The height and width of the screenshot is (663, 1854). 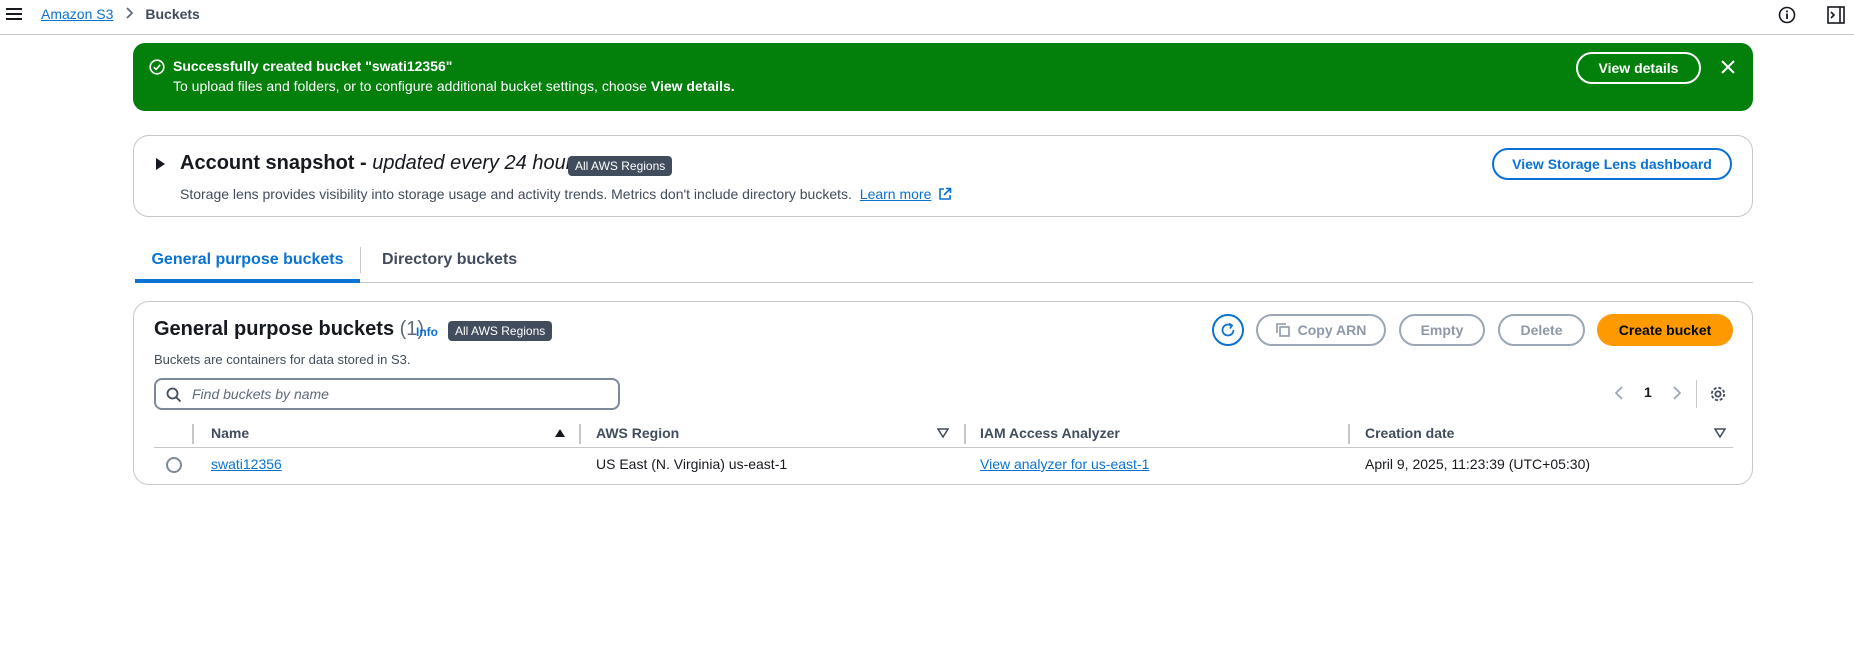 I want to click on search-field, so click(x=387, y=394).